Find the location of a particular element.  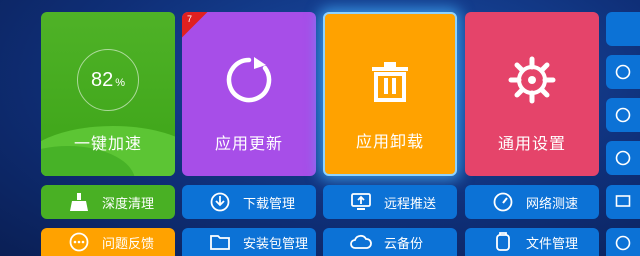

deep-clean-button: 深度清理 is located at coordinates (108, 202).